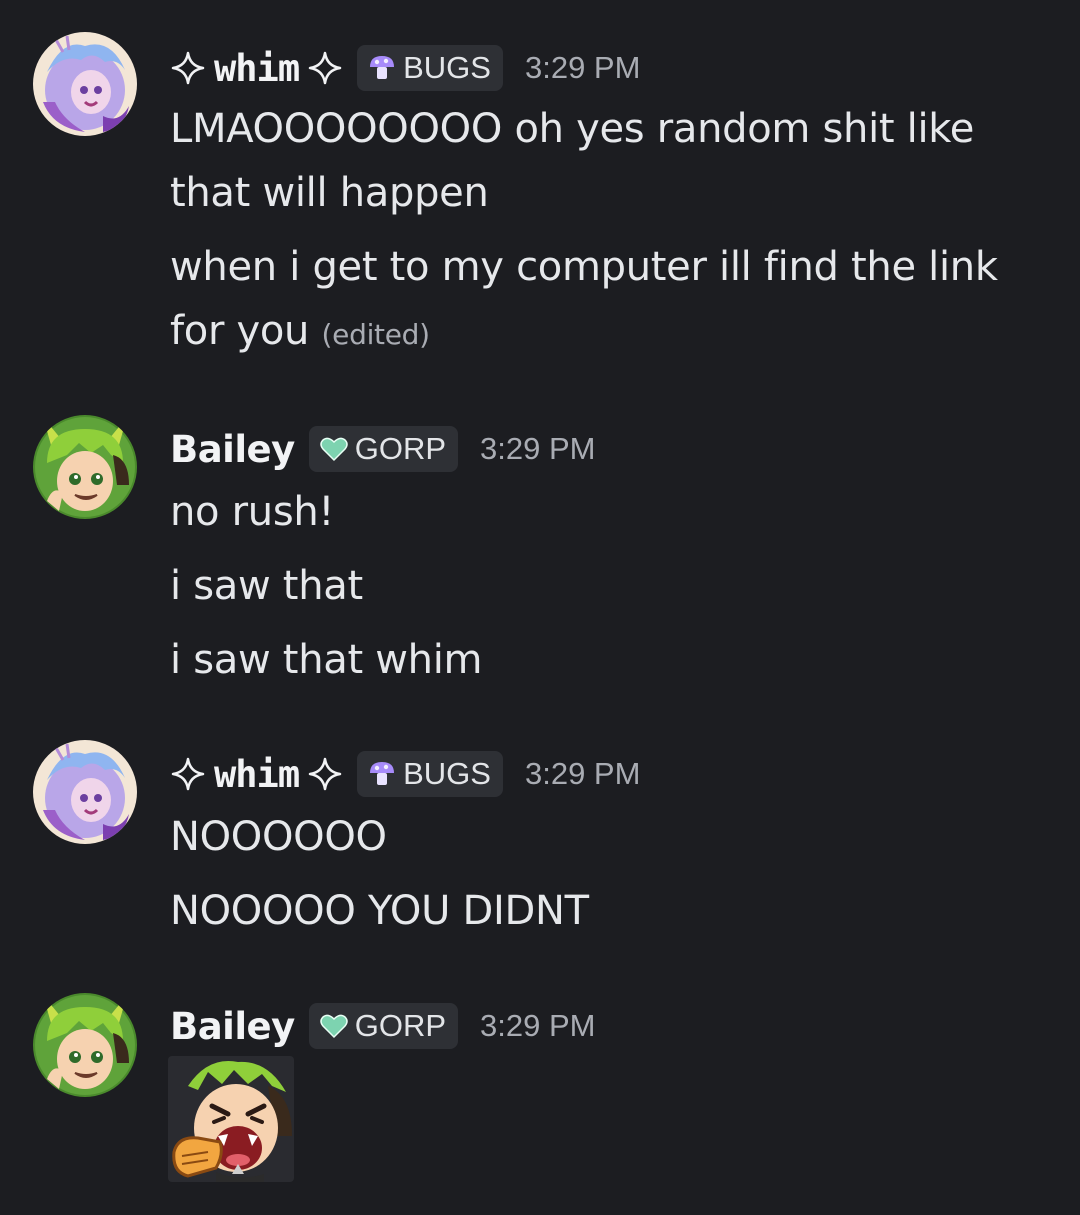  Describe the element at coordinates (600, 586) in the screenshot. I see `message-content: no rush! i saw that i saw that whim` at that location.